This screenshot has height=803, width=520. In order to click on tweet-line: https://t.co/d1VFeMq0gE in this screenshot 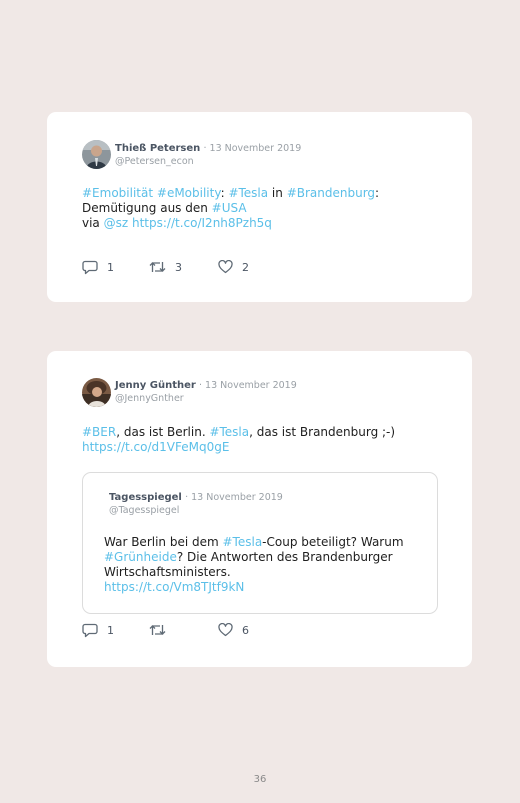, I will do `click(238, 447)`.